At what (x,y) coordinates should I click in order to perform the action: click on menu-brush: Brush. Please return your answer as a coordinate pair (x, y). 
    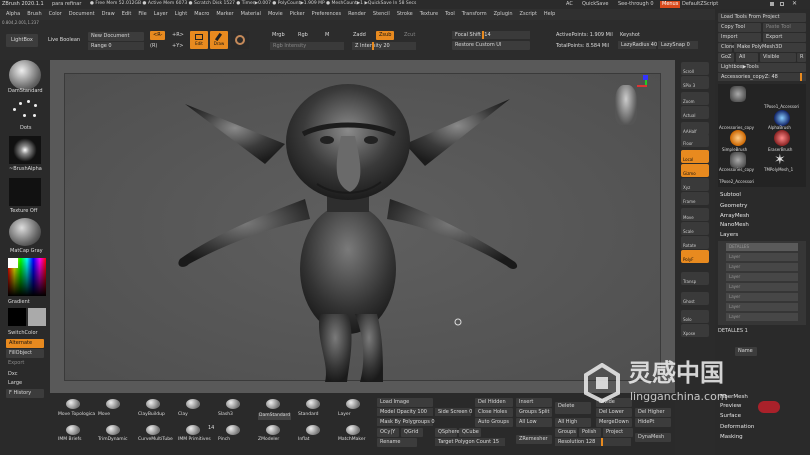
    Looking at the image, I should click on (34, 14).